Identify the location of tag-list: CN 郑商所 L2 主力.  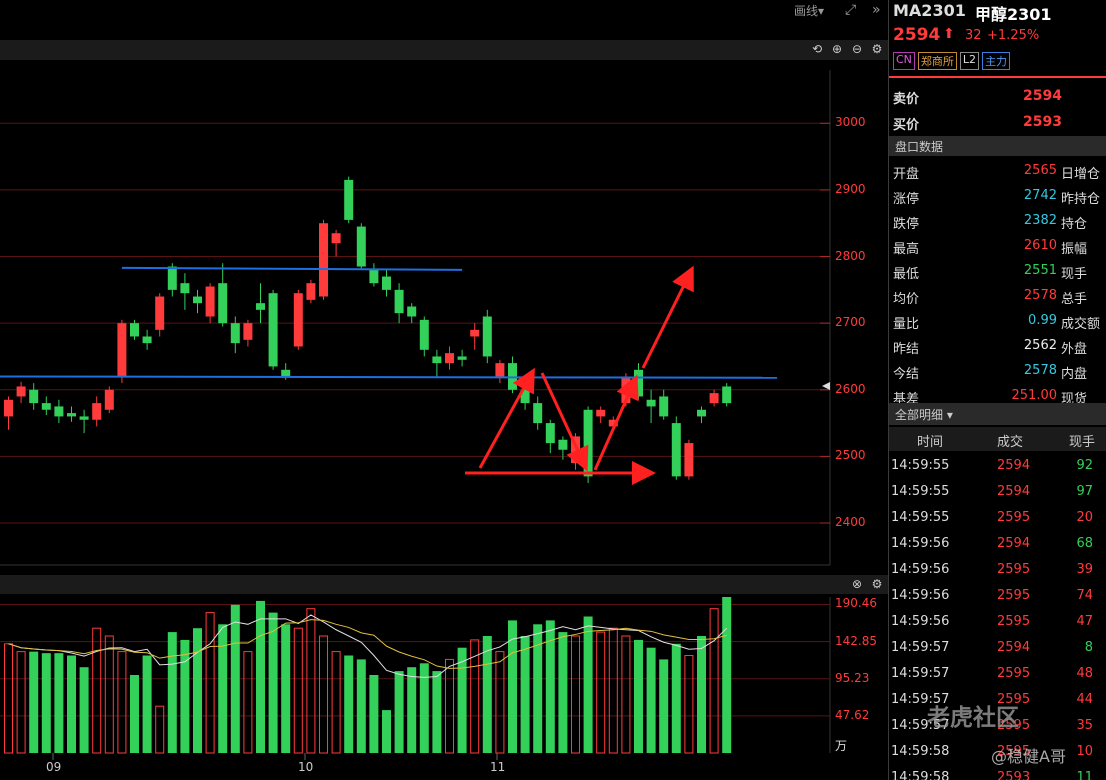
(952, 61).